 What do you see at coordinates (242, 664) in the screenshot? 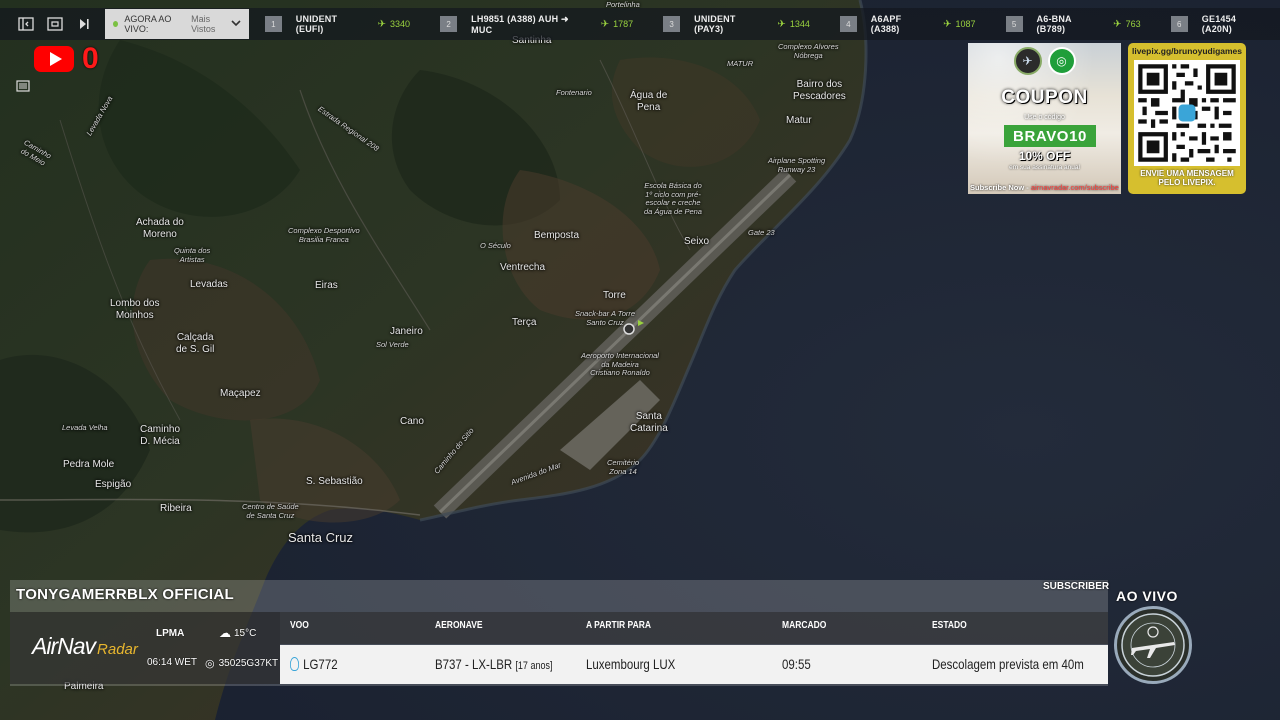
I see `wind-info: ◎ 35025G37KT` at bounding box center [242, 664].